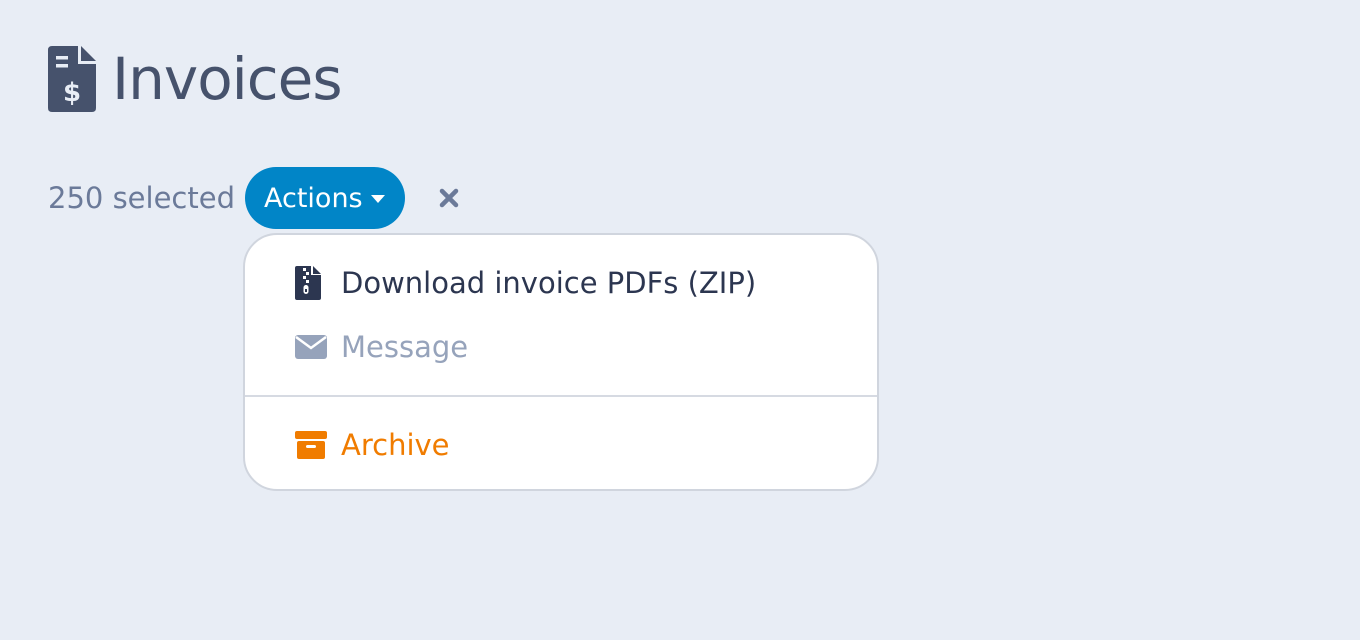  I want to click on file-invoice-dollar-icon: $, so click(72, 79).